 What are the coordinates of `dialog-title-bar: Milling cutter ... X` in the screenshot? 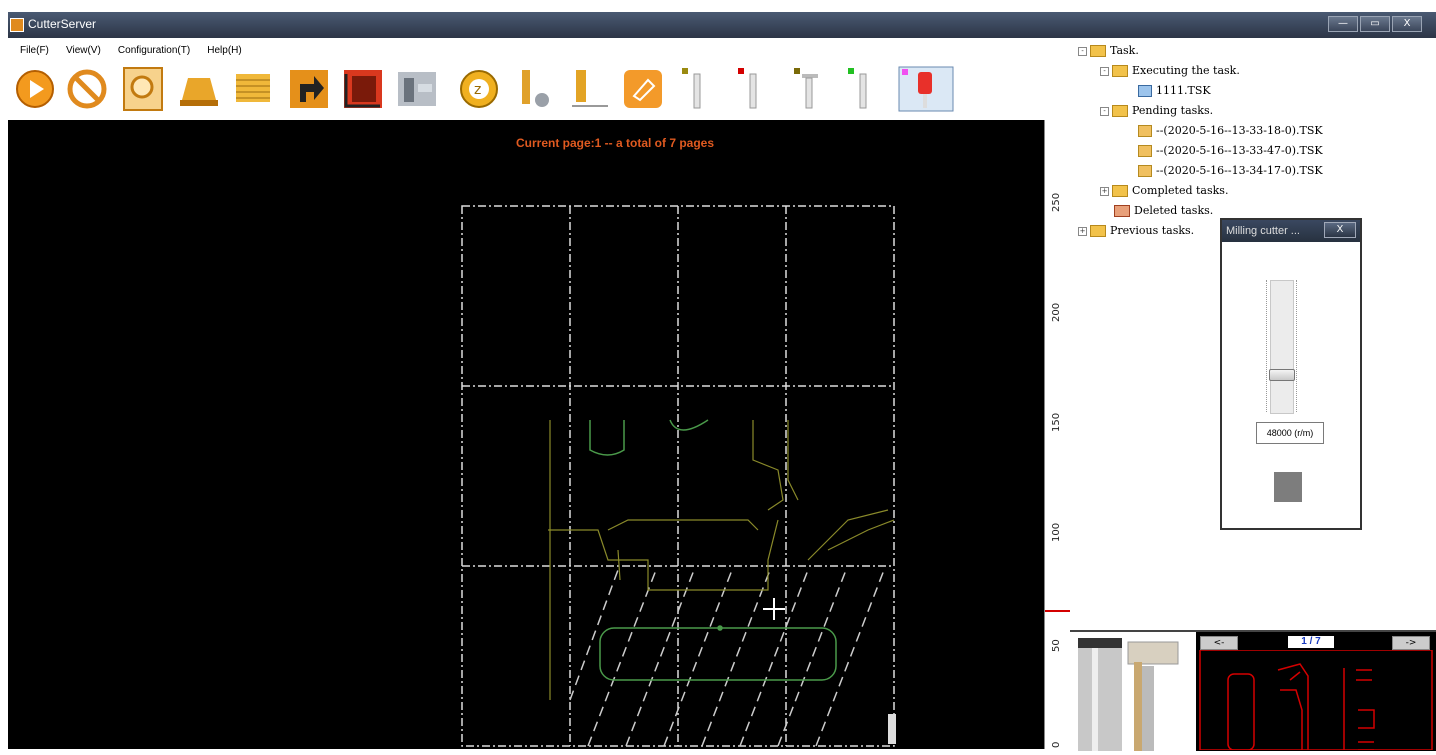 It's located at (1291, 231).